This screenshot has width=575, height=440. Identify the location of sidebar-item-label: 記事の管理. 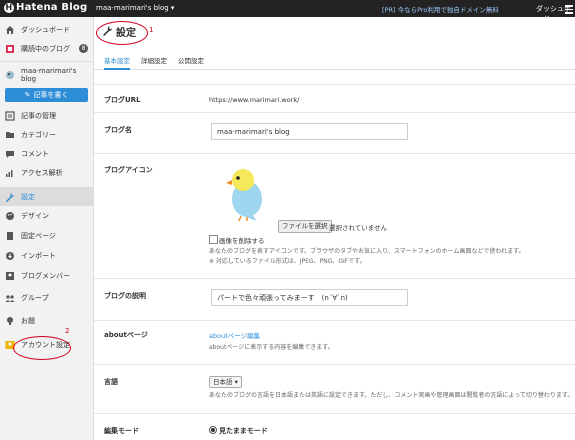
(38, 115).